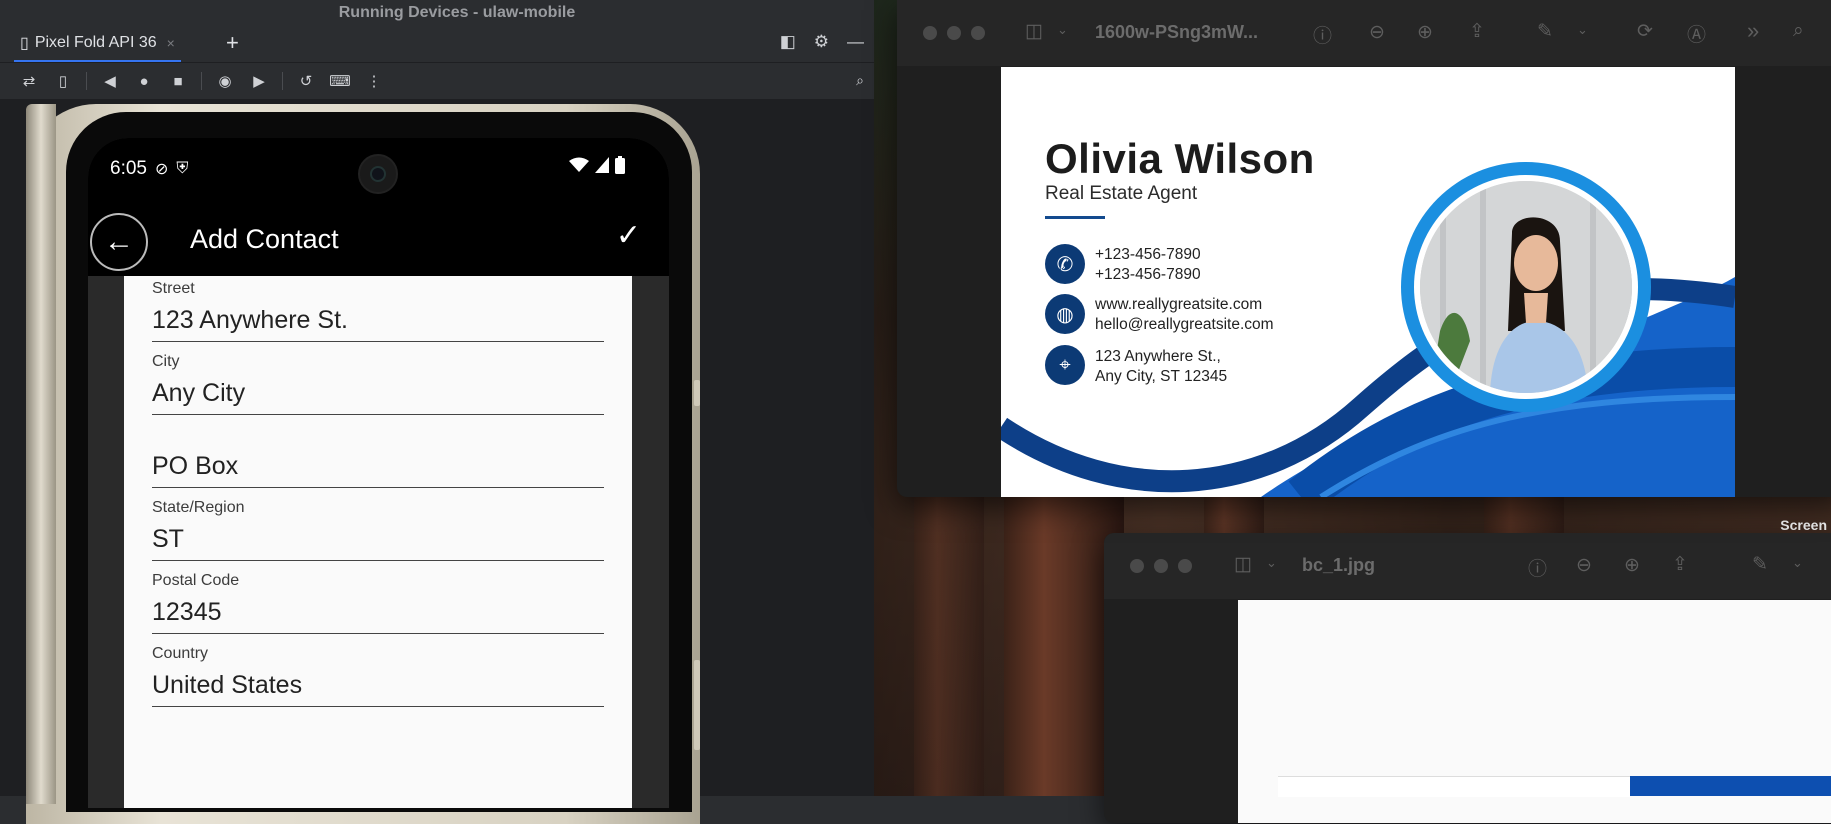  Describe the element at coordinates (378, 397) in the screenshot. I see `city-input: Any City` at that location.